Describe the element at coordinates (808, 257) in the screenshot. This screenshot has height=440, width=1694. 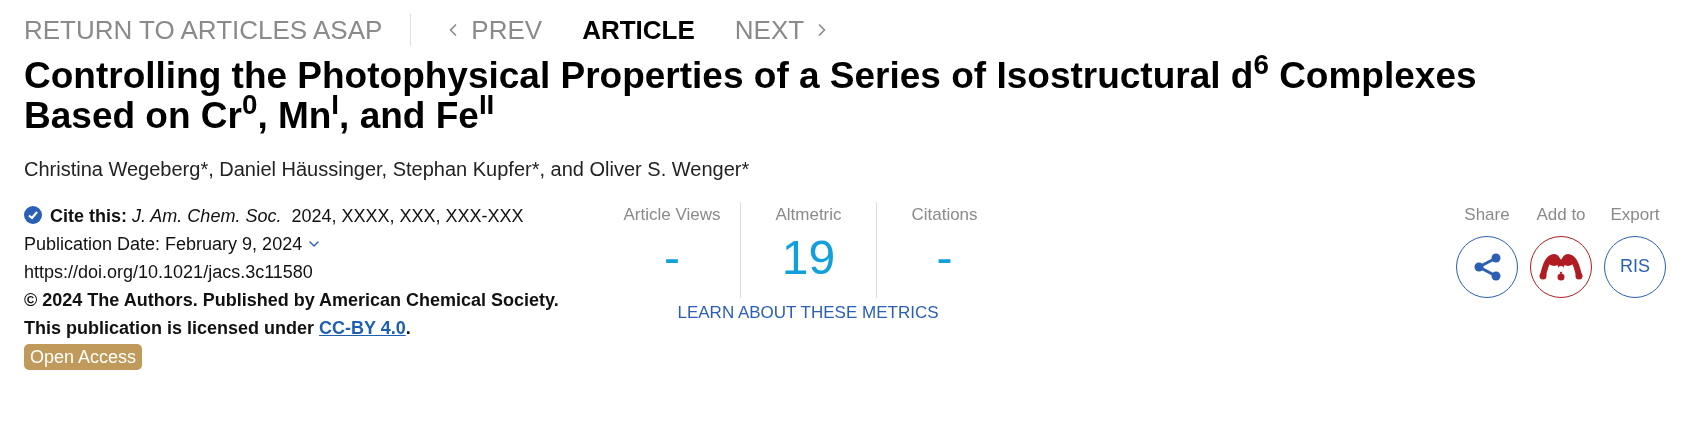
I see `metric-value: 19` at that location.